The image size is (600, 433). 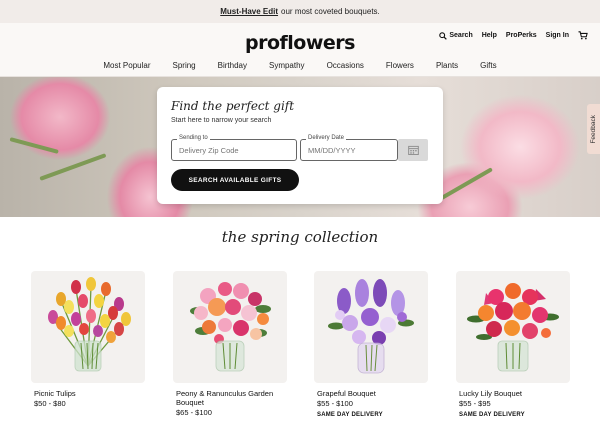 I want to click on help-link: Help, so click(x=489, y=35).